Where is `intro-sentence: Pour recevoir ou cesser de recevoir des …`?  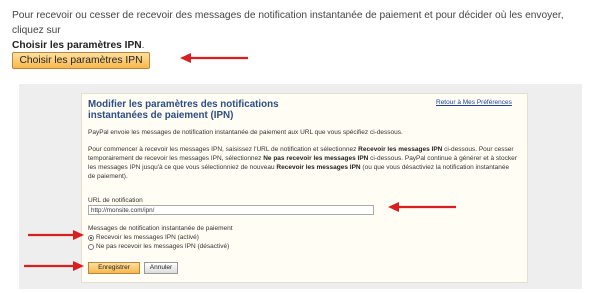 intro-sentence: Pour recevoir ou cesser de recevoir des … is located at coordinates (288, 23).